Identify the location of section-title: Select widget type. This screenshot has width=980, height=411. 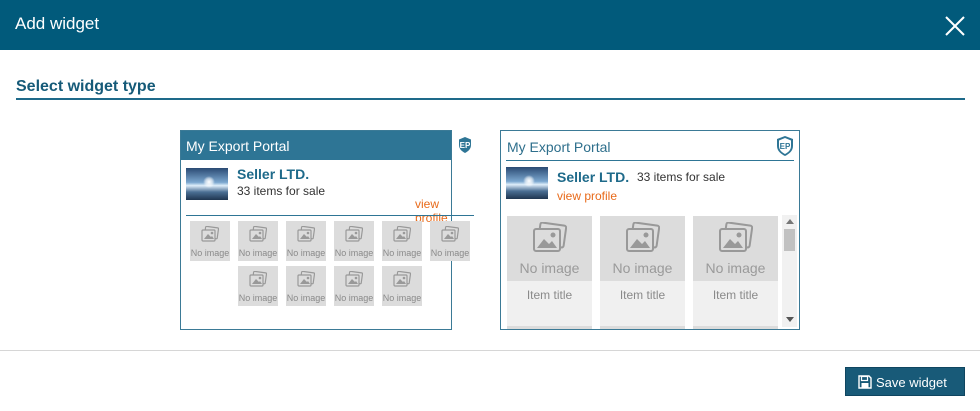
(86, 86).